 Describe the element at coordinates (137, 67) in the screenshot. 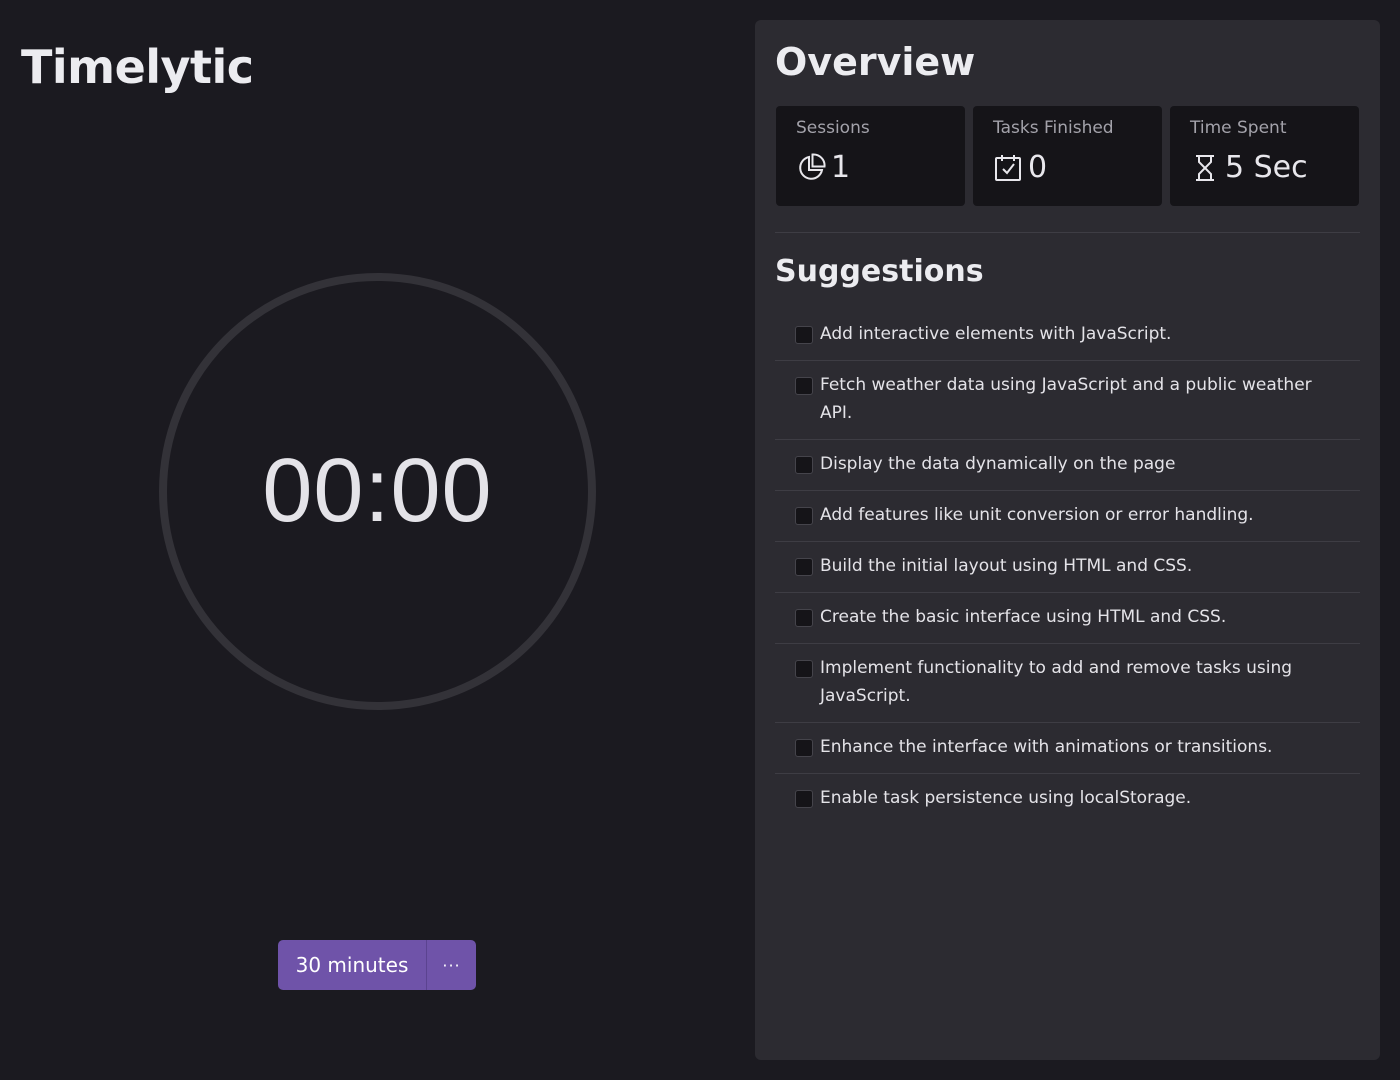

I see `app-title: Timelytic` at that location.